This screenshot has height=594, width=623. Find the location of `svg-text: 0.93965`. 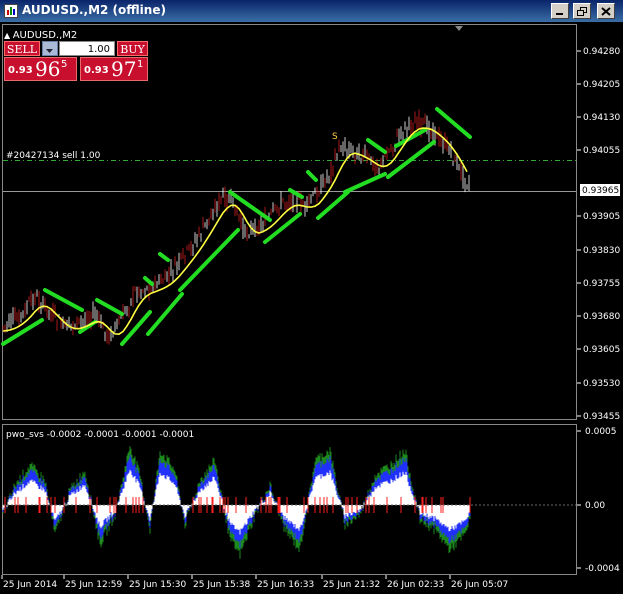

svg-text: 0.93965 is located at coordinates (600, 191).